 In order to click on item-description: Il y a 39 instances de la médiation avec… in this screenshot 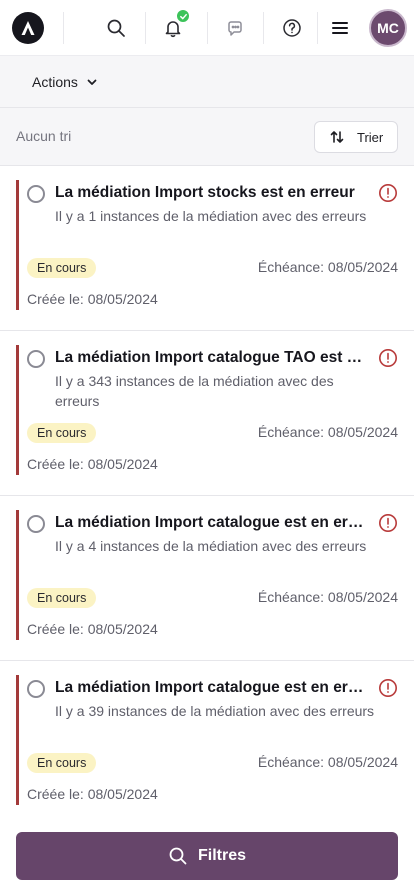, I will do `click(215, 711)`.